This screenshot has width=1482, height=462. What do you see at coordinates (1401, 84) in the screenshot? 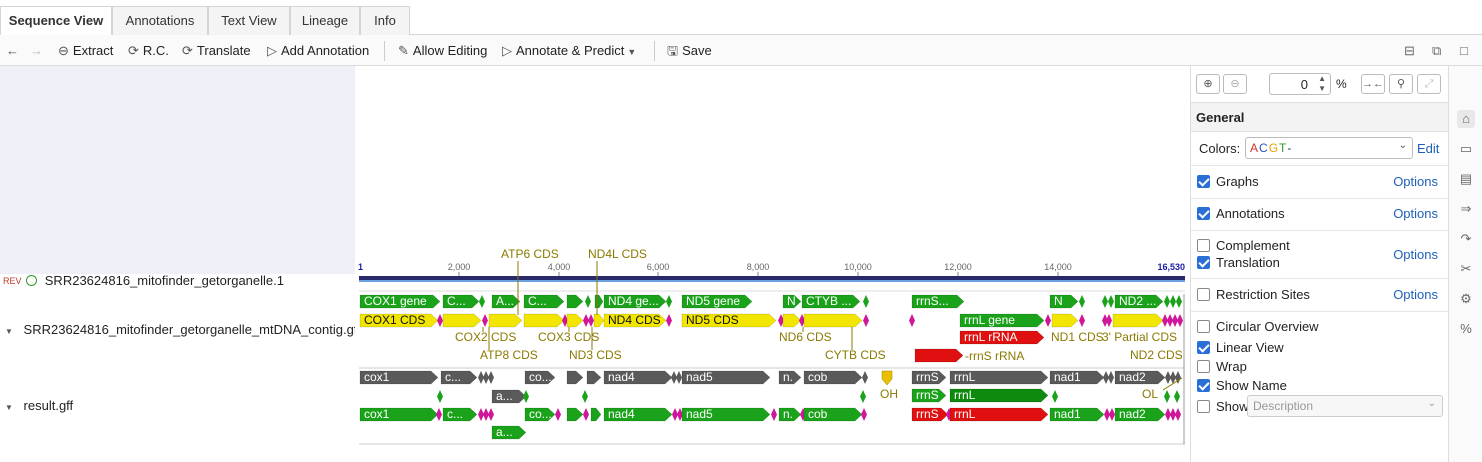
I see `zoom-to-base-icon: ⚲` at bounding box center [1401, 84].